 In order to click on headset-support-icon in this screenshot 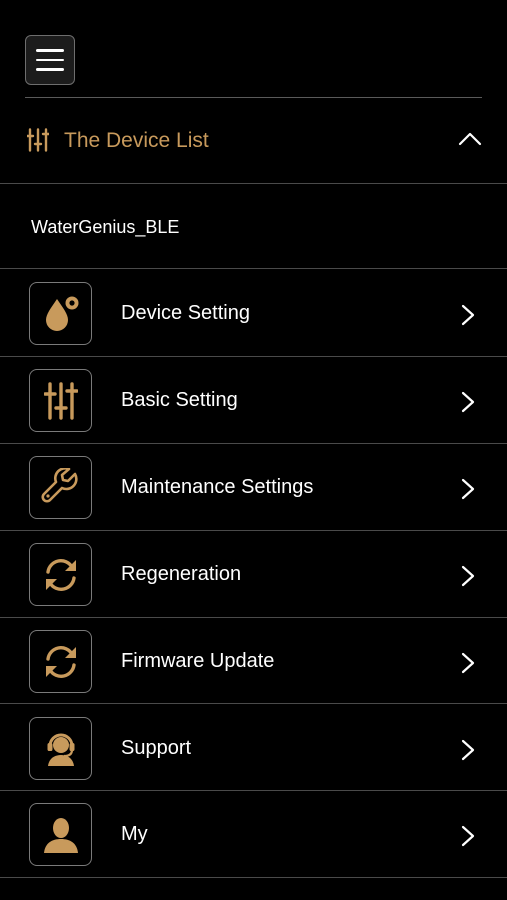, I will do `click(60, 749)`.